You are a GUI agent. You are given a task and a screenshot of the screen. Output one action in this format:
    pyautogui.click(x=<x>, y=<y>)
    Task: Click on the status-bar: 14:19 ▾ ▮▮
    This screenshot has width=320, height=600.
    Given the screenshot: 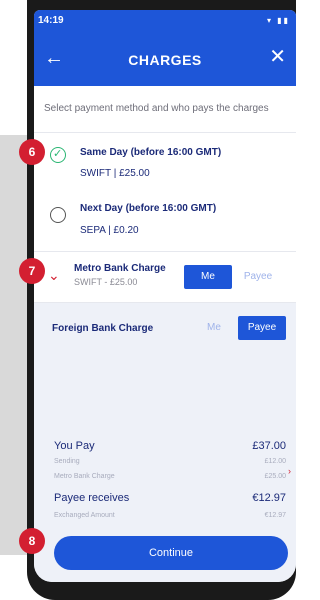 What is the action you would take?
    pyautogui.click(x=165, y=22)
    